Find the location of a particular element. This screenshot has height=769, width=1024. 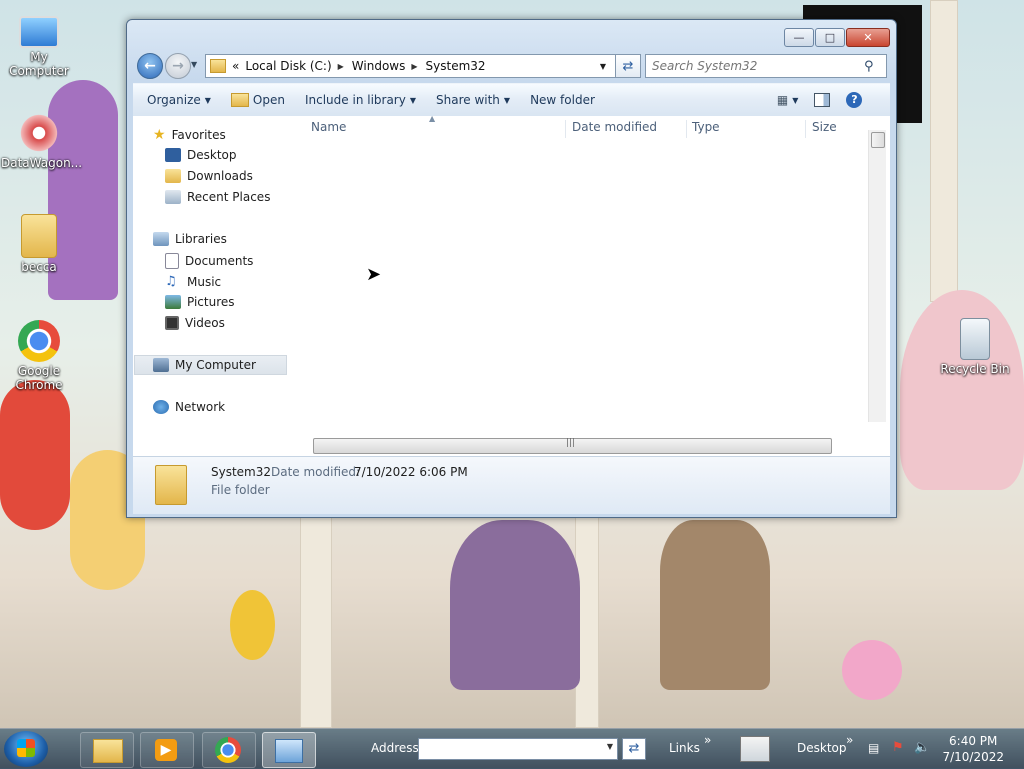

nav-recent-places: Recent Places is located at coordinates (217, 197).